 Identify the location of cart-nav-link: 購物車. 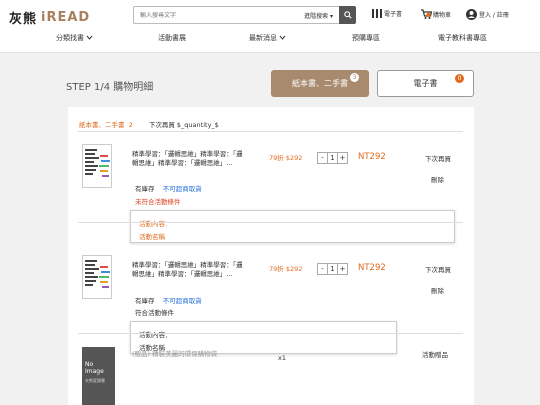
(436, 14).